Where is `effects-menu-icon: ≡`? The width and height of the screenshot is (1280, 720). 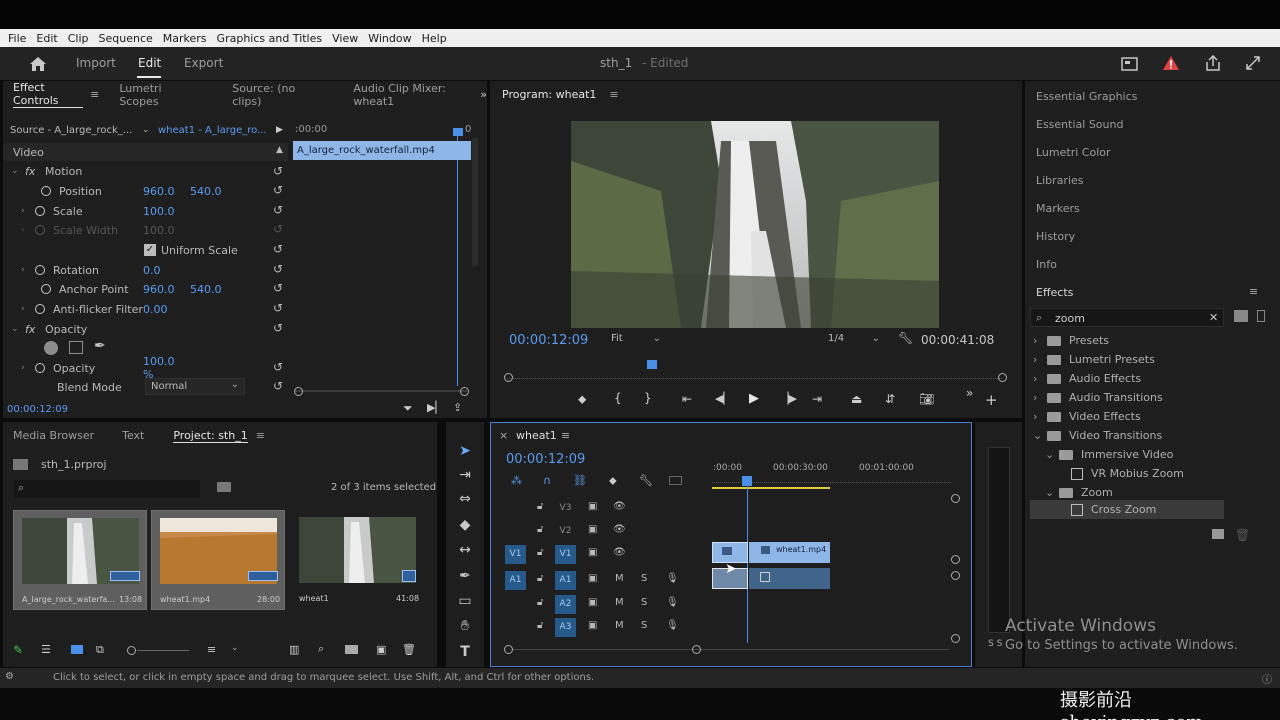 effects-menu-icon: ≡ is located at coordinates (1253, 291).